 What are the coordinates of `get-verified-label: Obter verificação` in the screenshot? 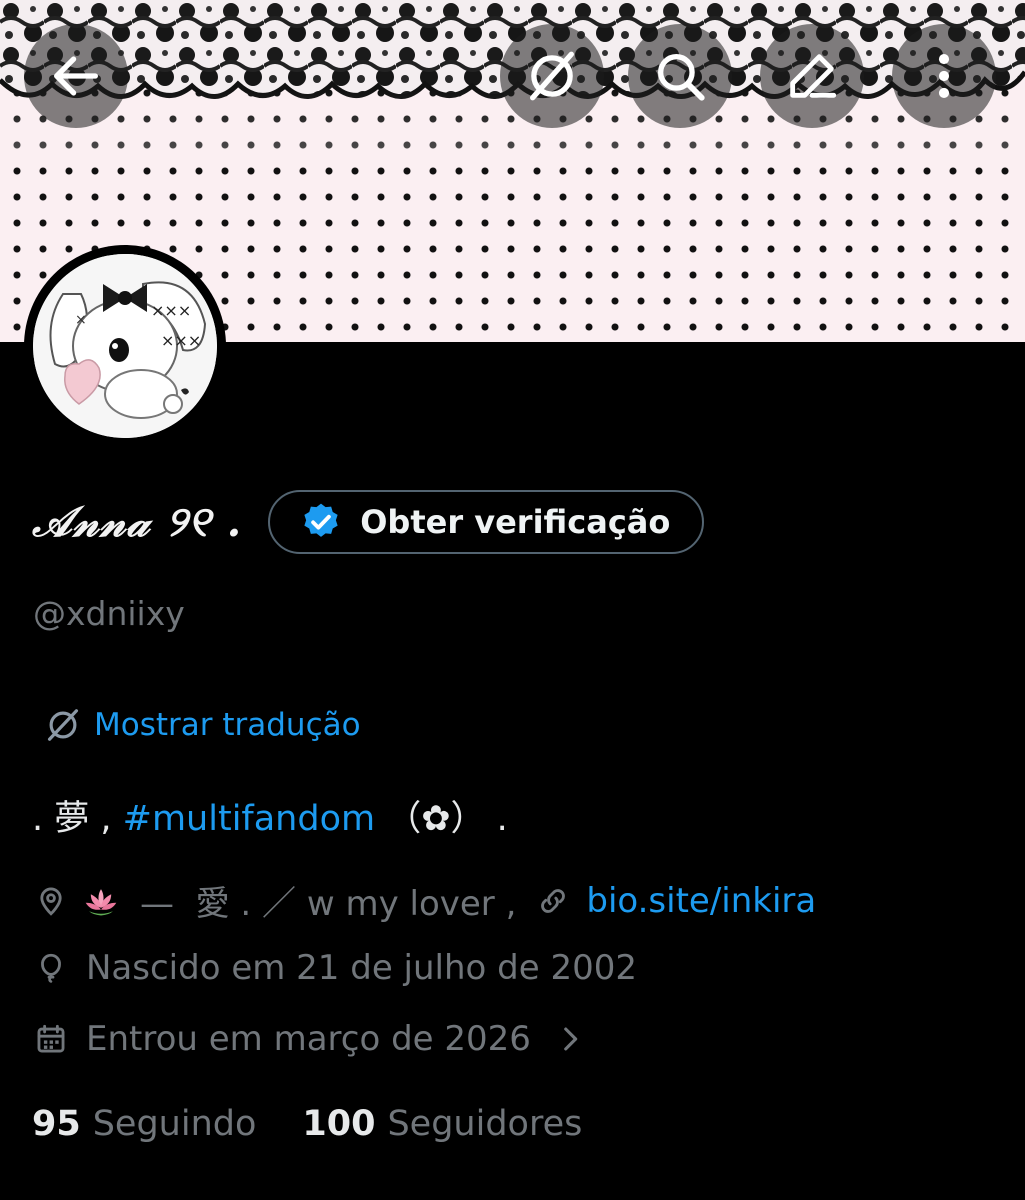 It's located at (515, 522).